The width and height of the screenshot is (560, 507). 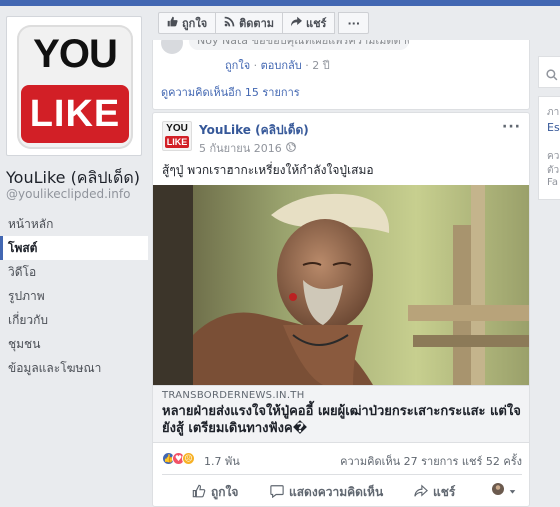 I want to click on shares-count: แชร์ 52 ครั้ง, so click(x=492, y=461).